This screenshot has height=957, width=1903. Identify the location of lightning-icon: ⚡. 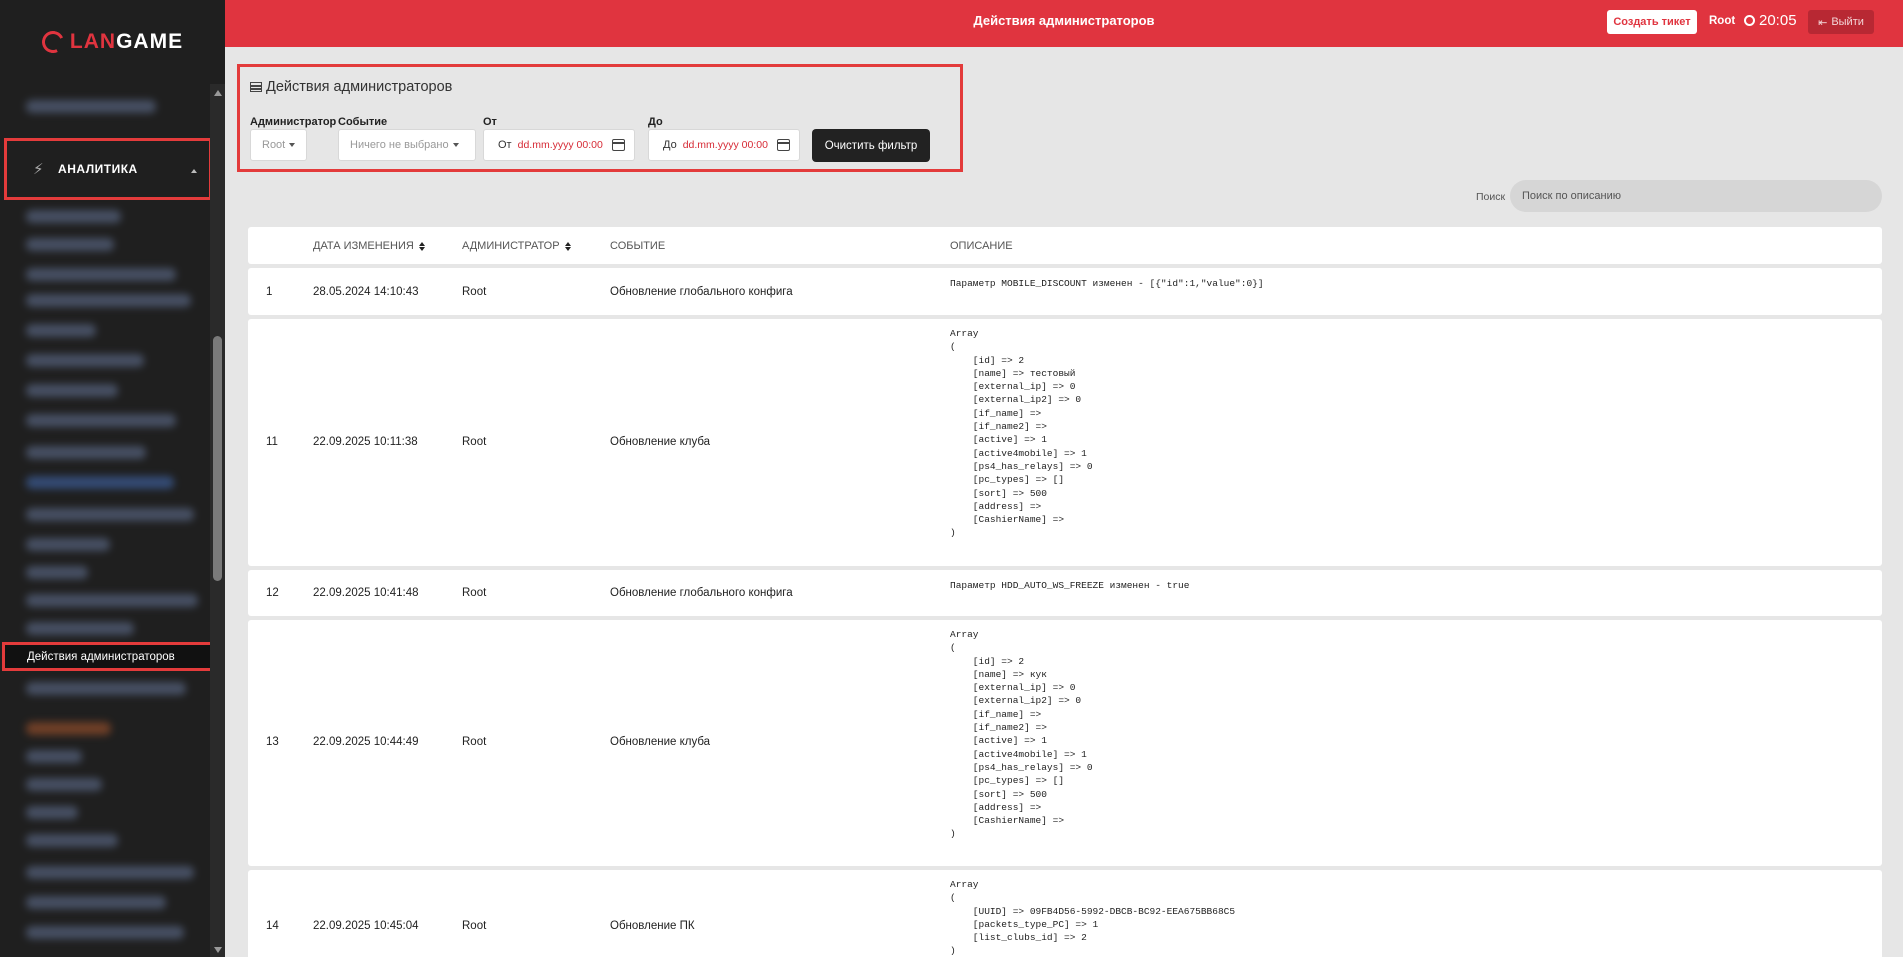
(39, 169).